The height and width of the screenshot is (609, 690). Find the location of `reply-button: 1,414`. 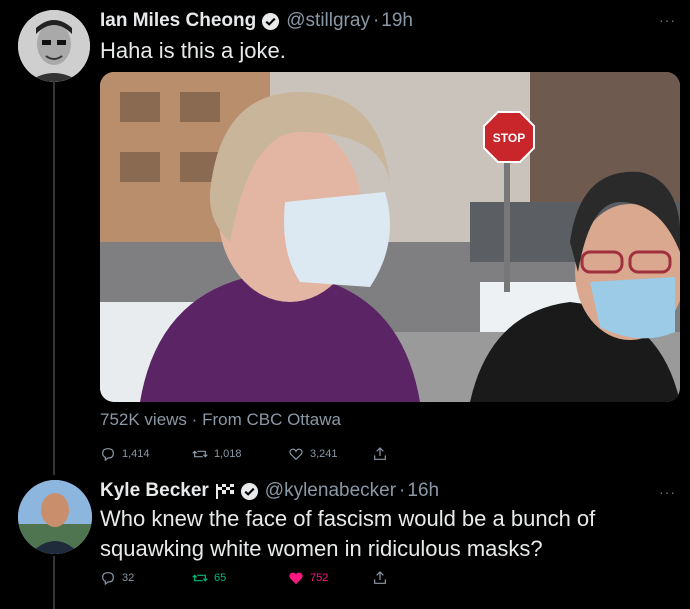

reply-button: 1,414 is located at coordinates (142, 454).